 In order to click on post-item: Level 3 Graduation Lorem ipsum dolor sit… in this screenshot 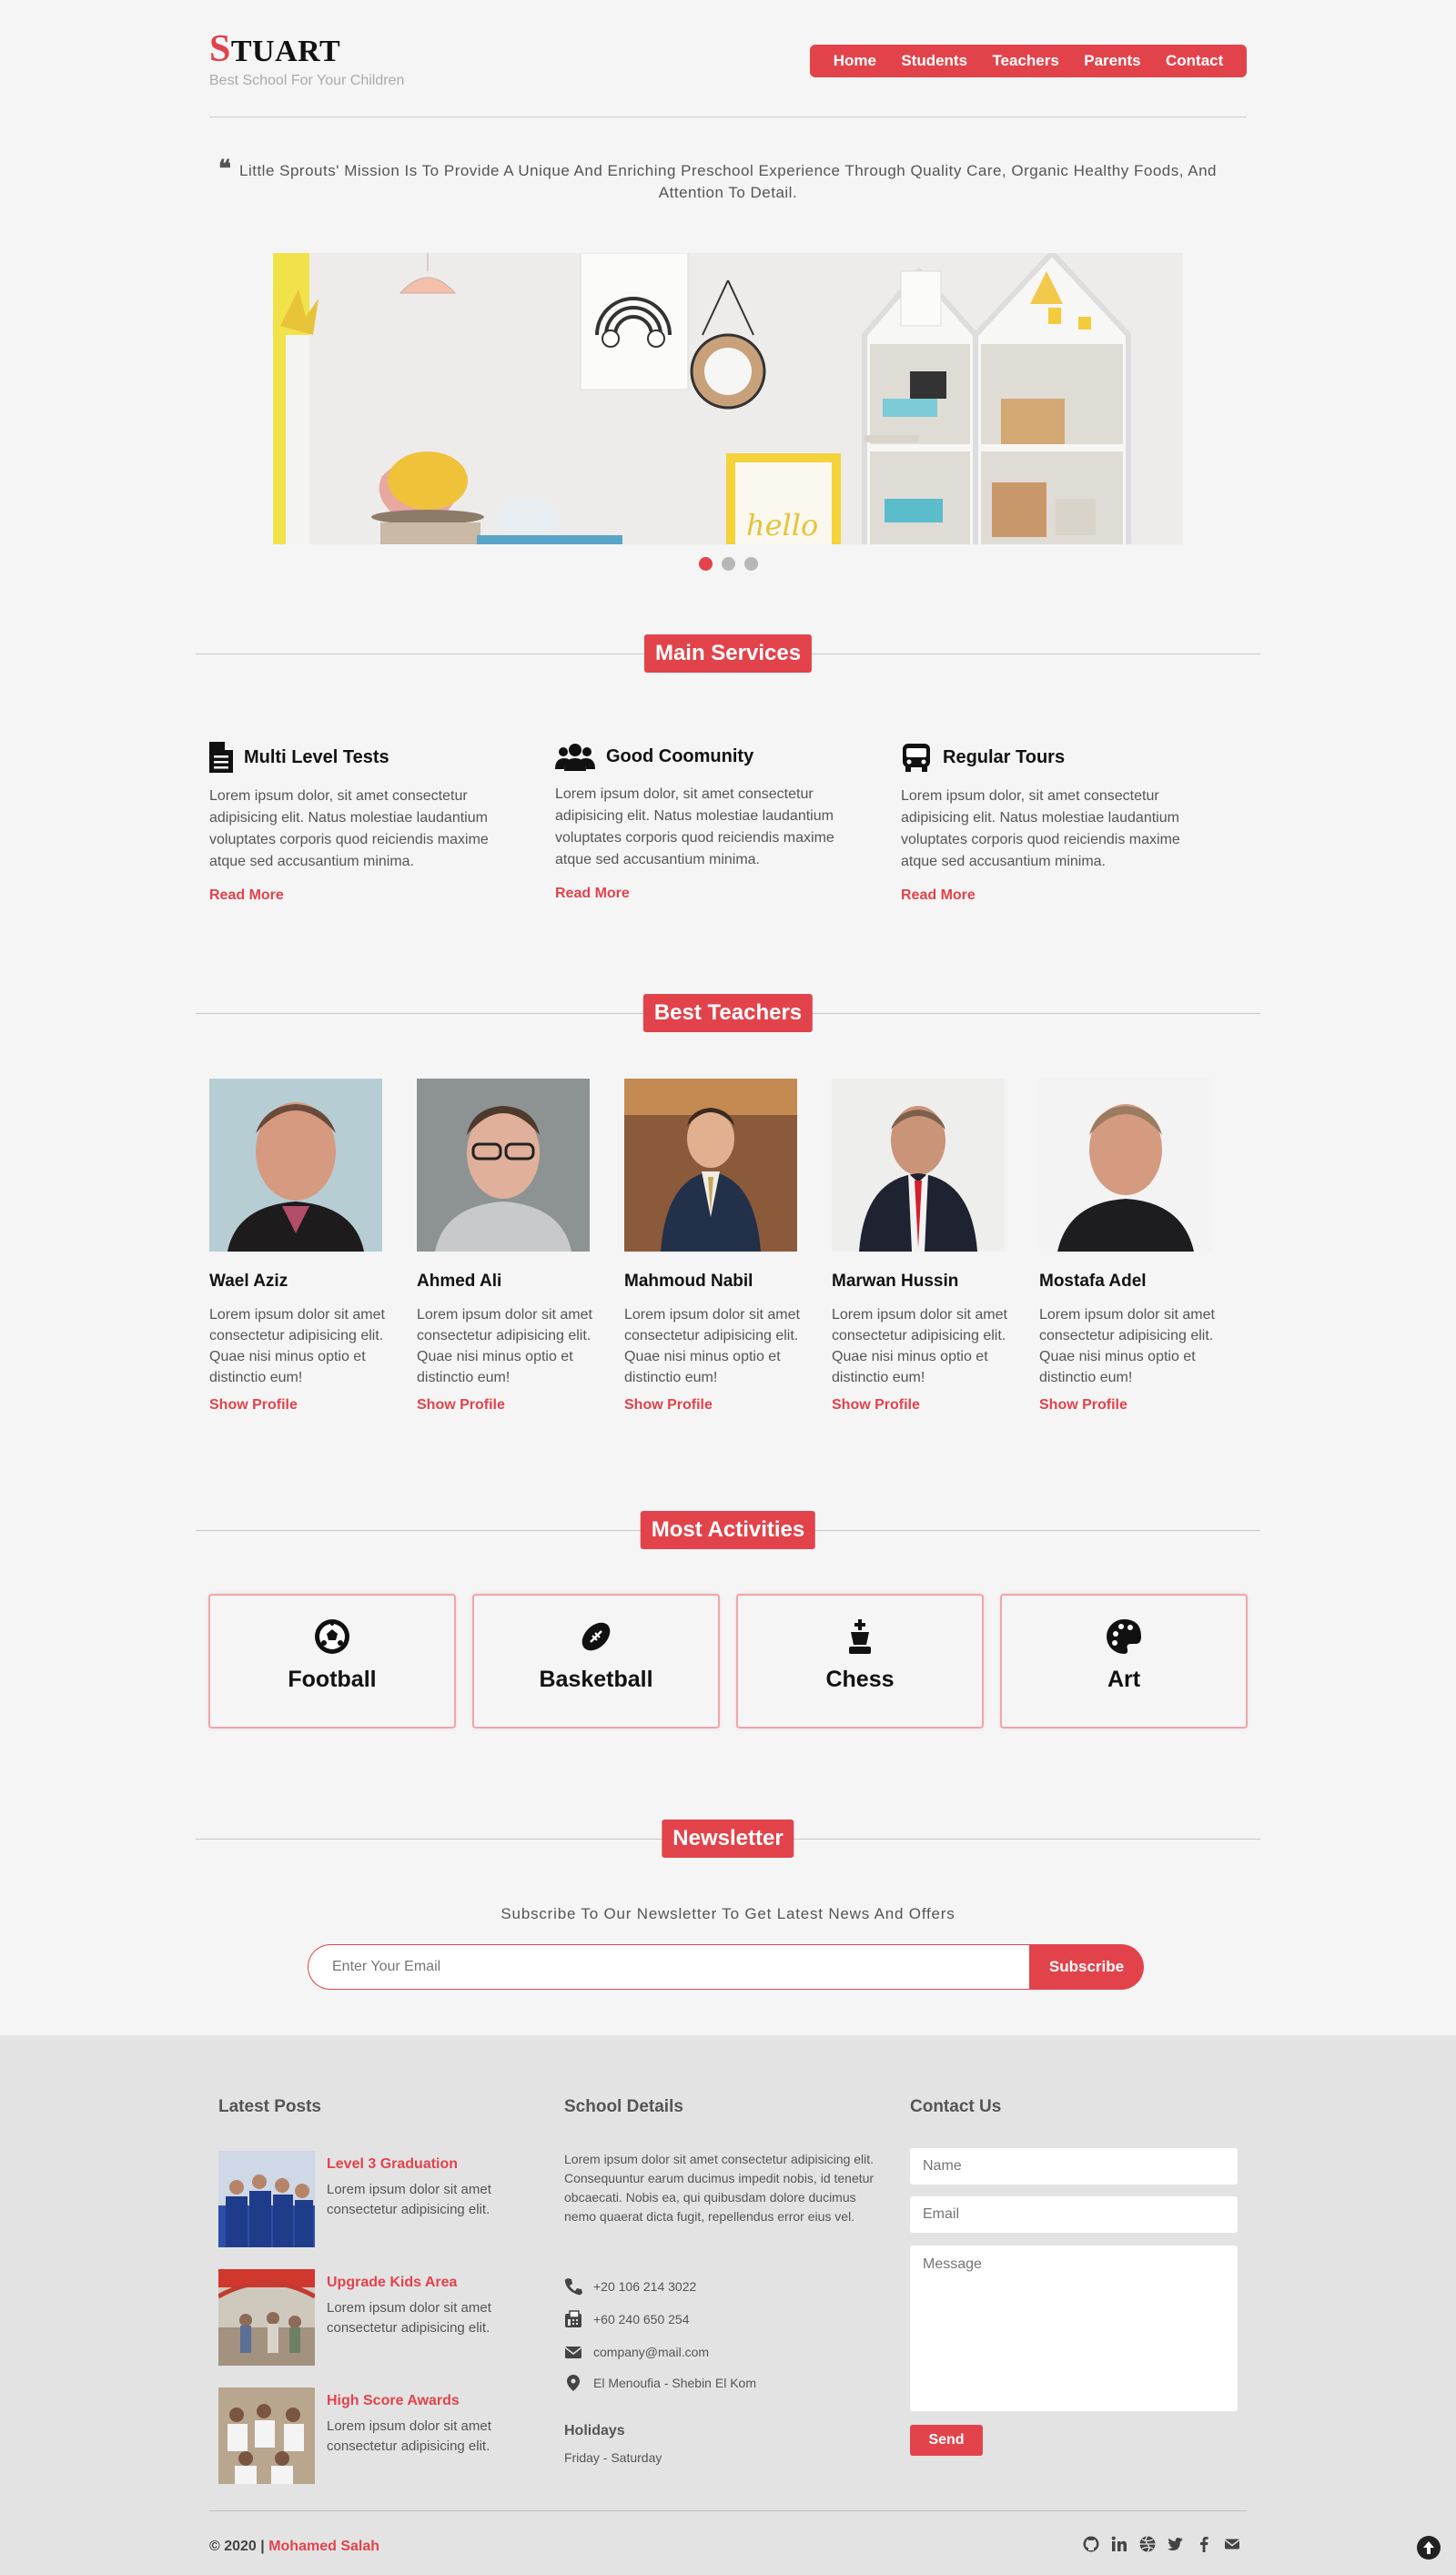, I will do `click(373, 2199)`.